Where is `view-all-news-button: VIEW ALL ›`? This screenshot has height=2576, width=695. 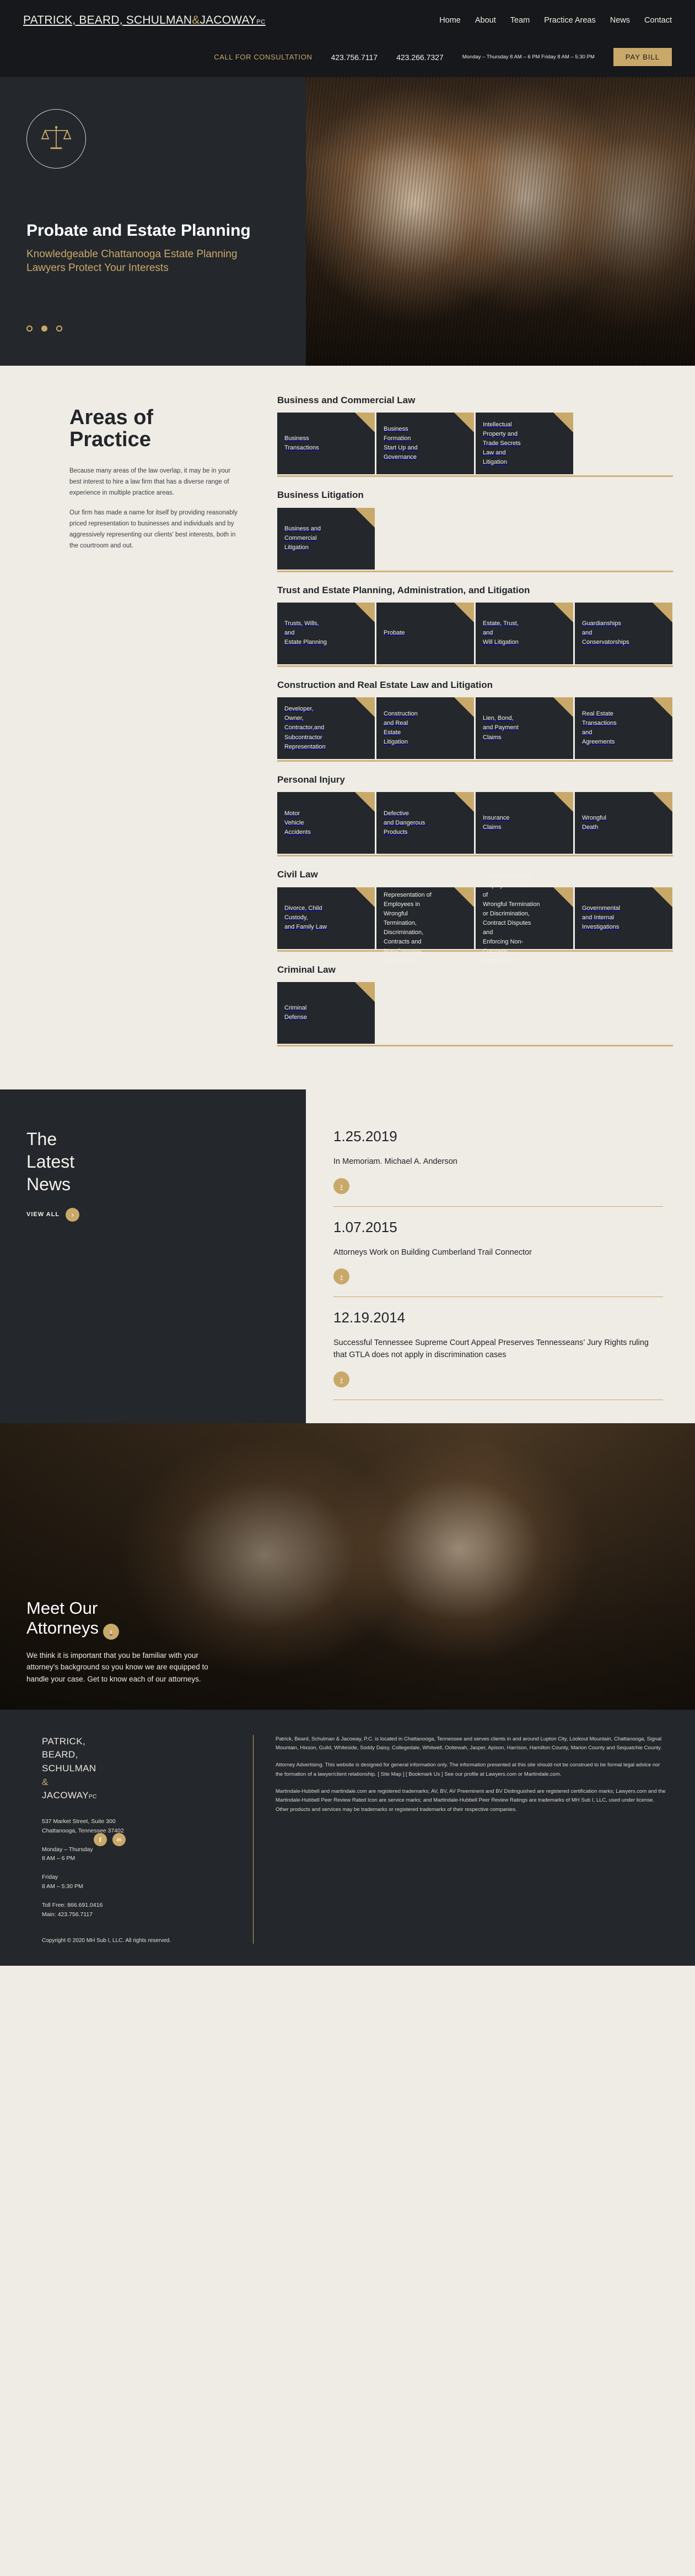
view-all-news-button: VIEW ALL › is located at coordinates (153, 1214).